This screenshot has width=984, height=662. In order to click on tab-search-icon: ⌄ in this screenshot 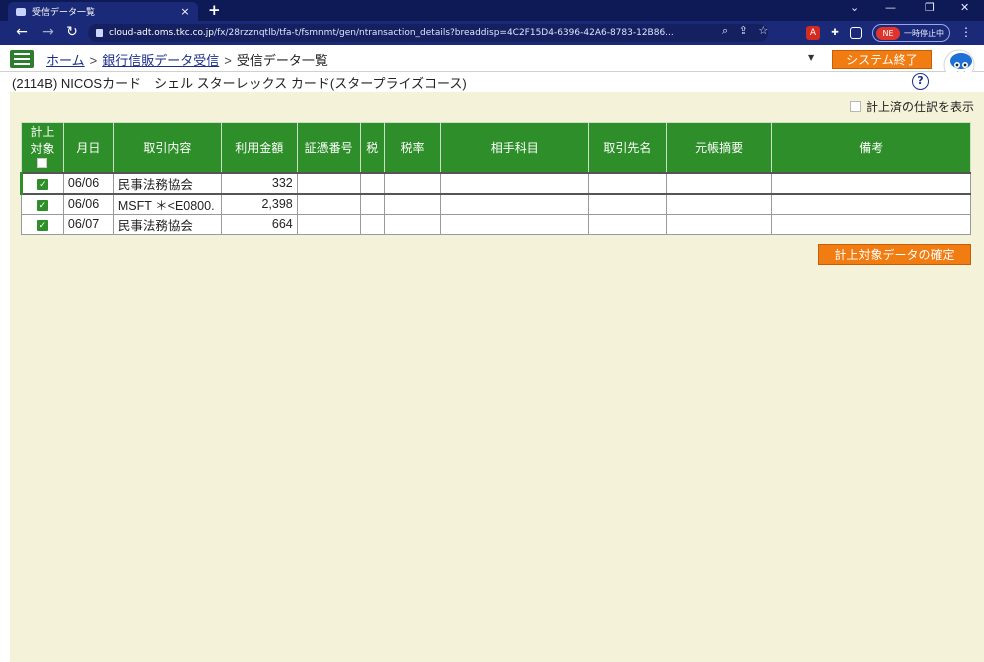, I will do `click(854, 7)`.